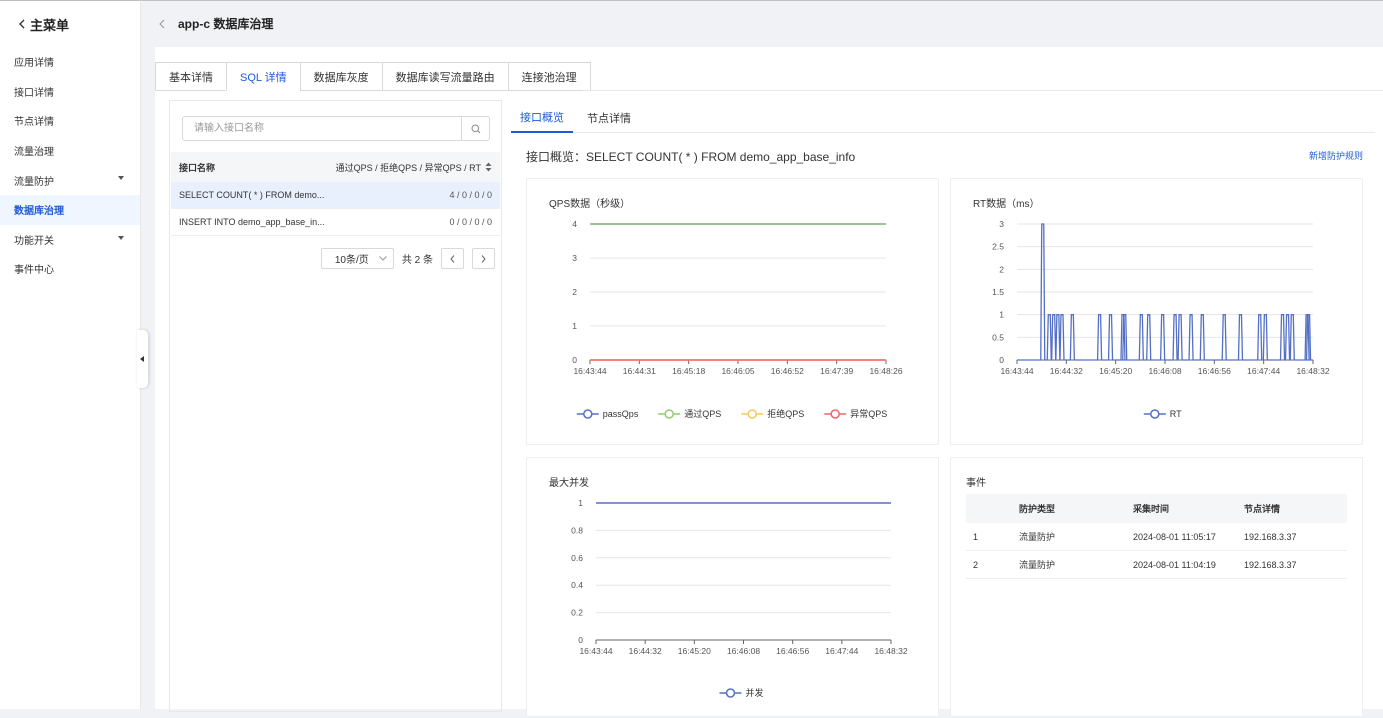 Image resolution: width=1383 pixels, height=718 pixels. I want to click on x-tick-label: 16:48:32, so click(1312, 371).